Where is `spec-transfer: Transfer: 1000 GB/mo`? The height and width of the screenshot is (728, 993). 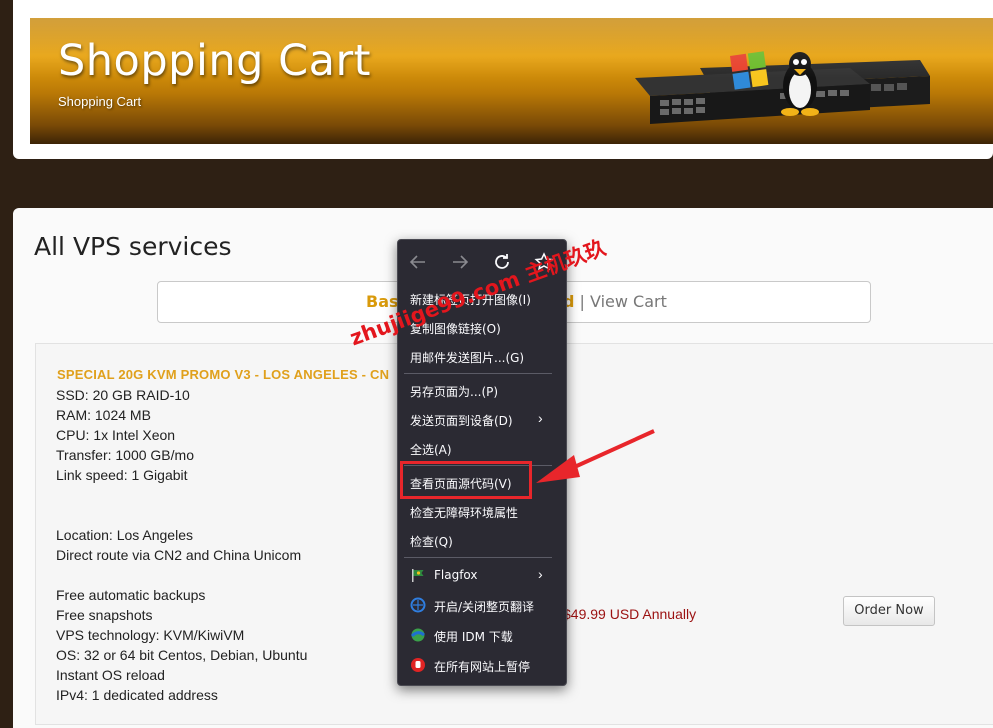 spec-transfer: Transfer: 1000 GB/mo is located at coordinates (125, 455).